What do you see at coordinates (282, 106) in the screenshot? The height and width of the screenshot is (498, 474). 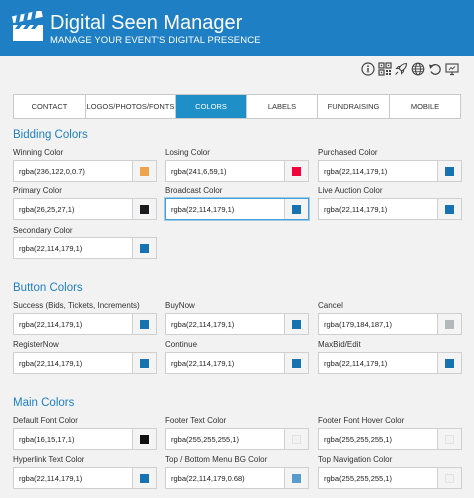 I see `tab-labels: LABELS` at bounding box center [282, 106].